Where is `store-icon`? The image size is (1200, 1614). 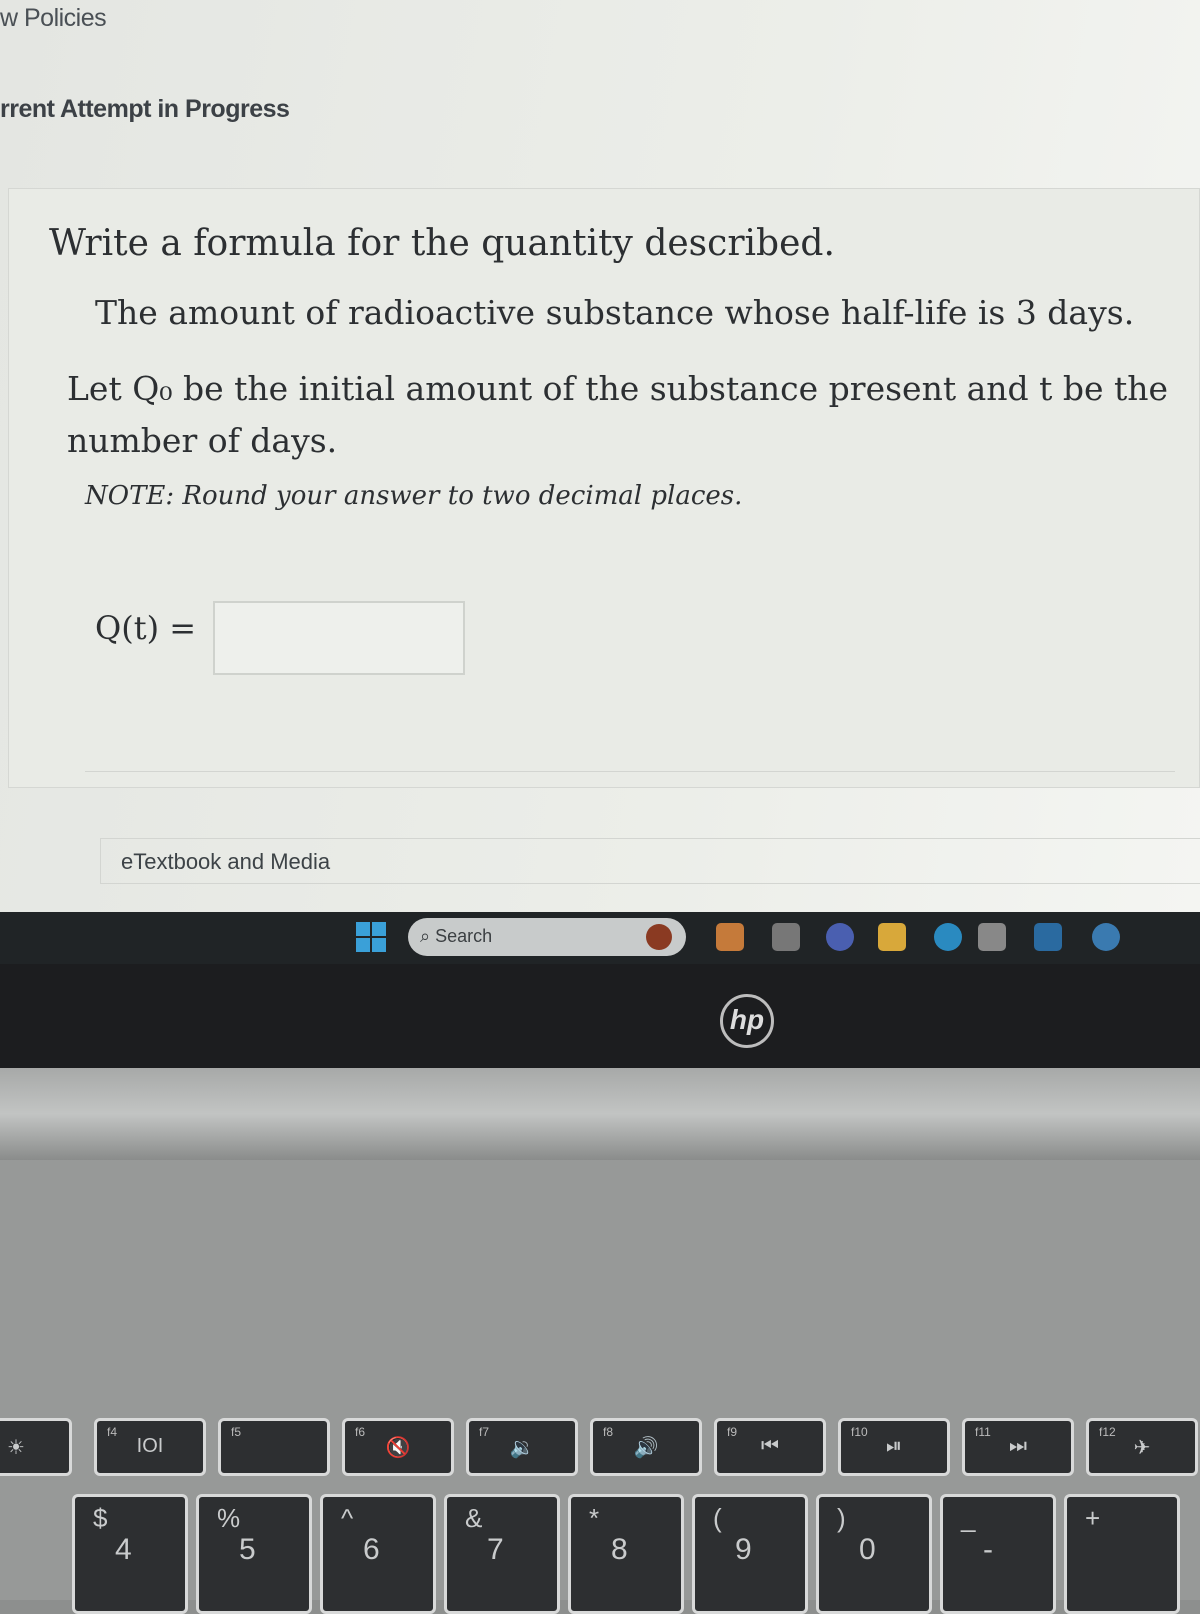
store-icon is located at coordinates (992, 937).